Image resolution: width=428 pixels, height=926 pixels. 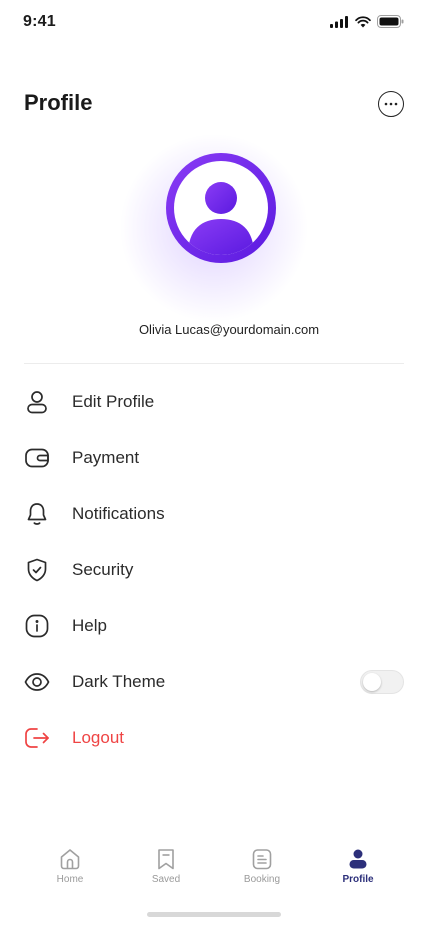 What do you see at coordinates (103, 569) in the screenshot?
I see `menu-item-label: Security` at bounding box center [103, 569].